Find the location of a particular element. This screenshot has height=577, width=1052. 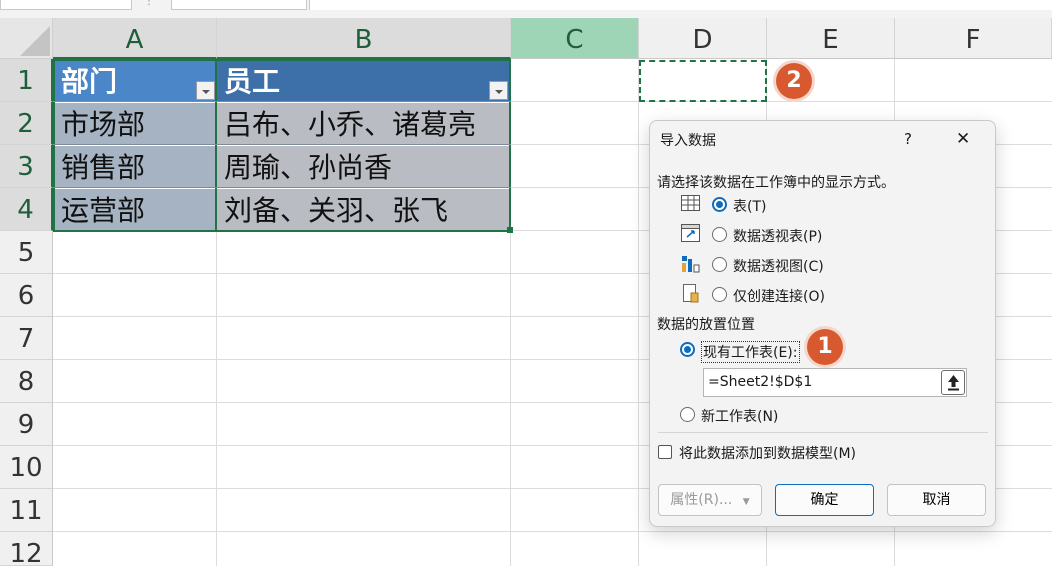

row-header-4: 4 is located at coordinates (26, 209).